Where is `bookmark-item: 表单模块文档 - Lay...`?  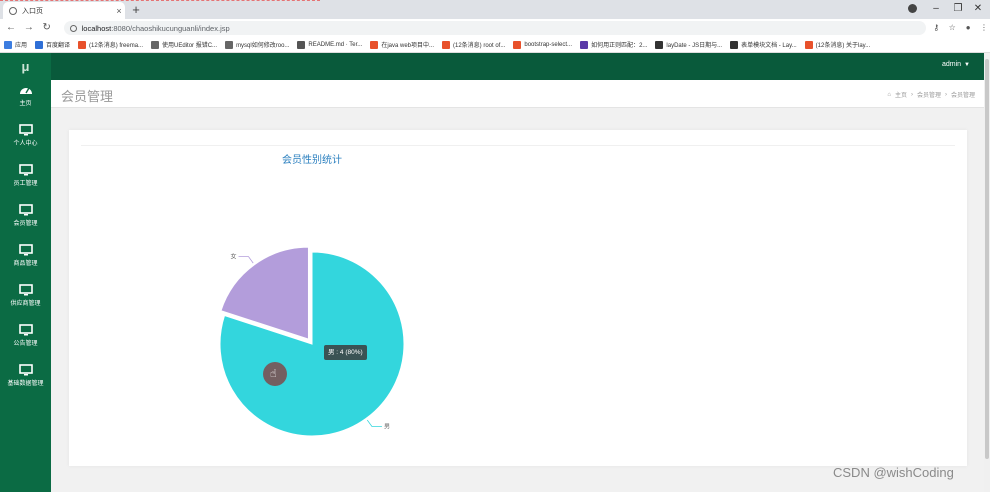
bookmark-item: 表单模块文档 - Lay... is located at coordinates (763, 44).